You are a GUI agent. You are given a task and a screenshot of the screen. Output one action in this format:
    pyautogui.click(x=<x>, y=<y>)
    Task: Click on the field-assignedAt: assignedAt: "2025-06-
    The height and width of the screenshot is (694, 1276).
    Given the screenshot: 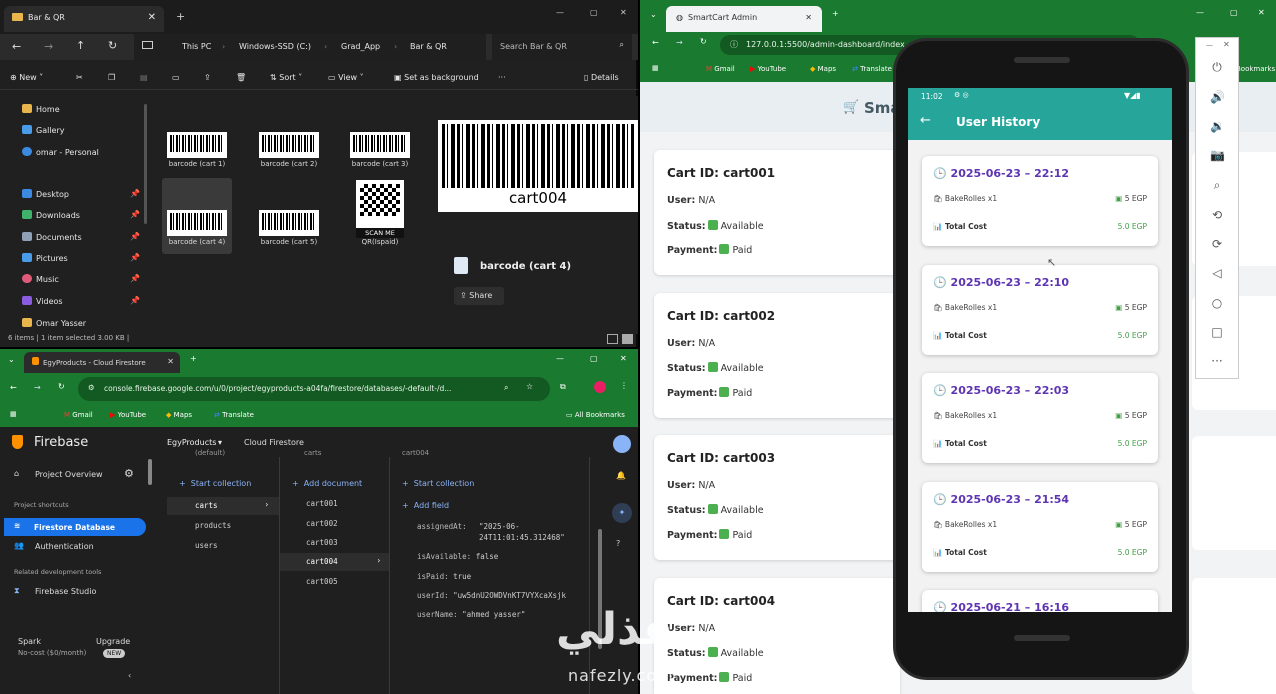 What is the action you would take?
    pyautogui.click(x=502, y=526)
    